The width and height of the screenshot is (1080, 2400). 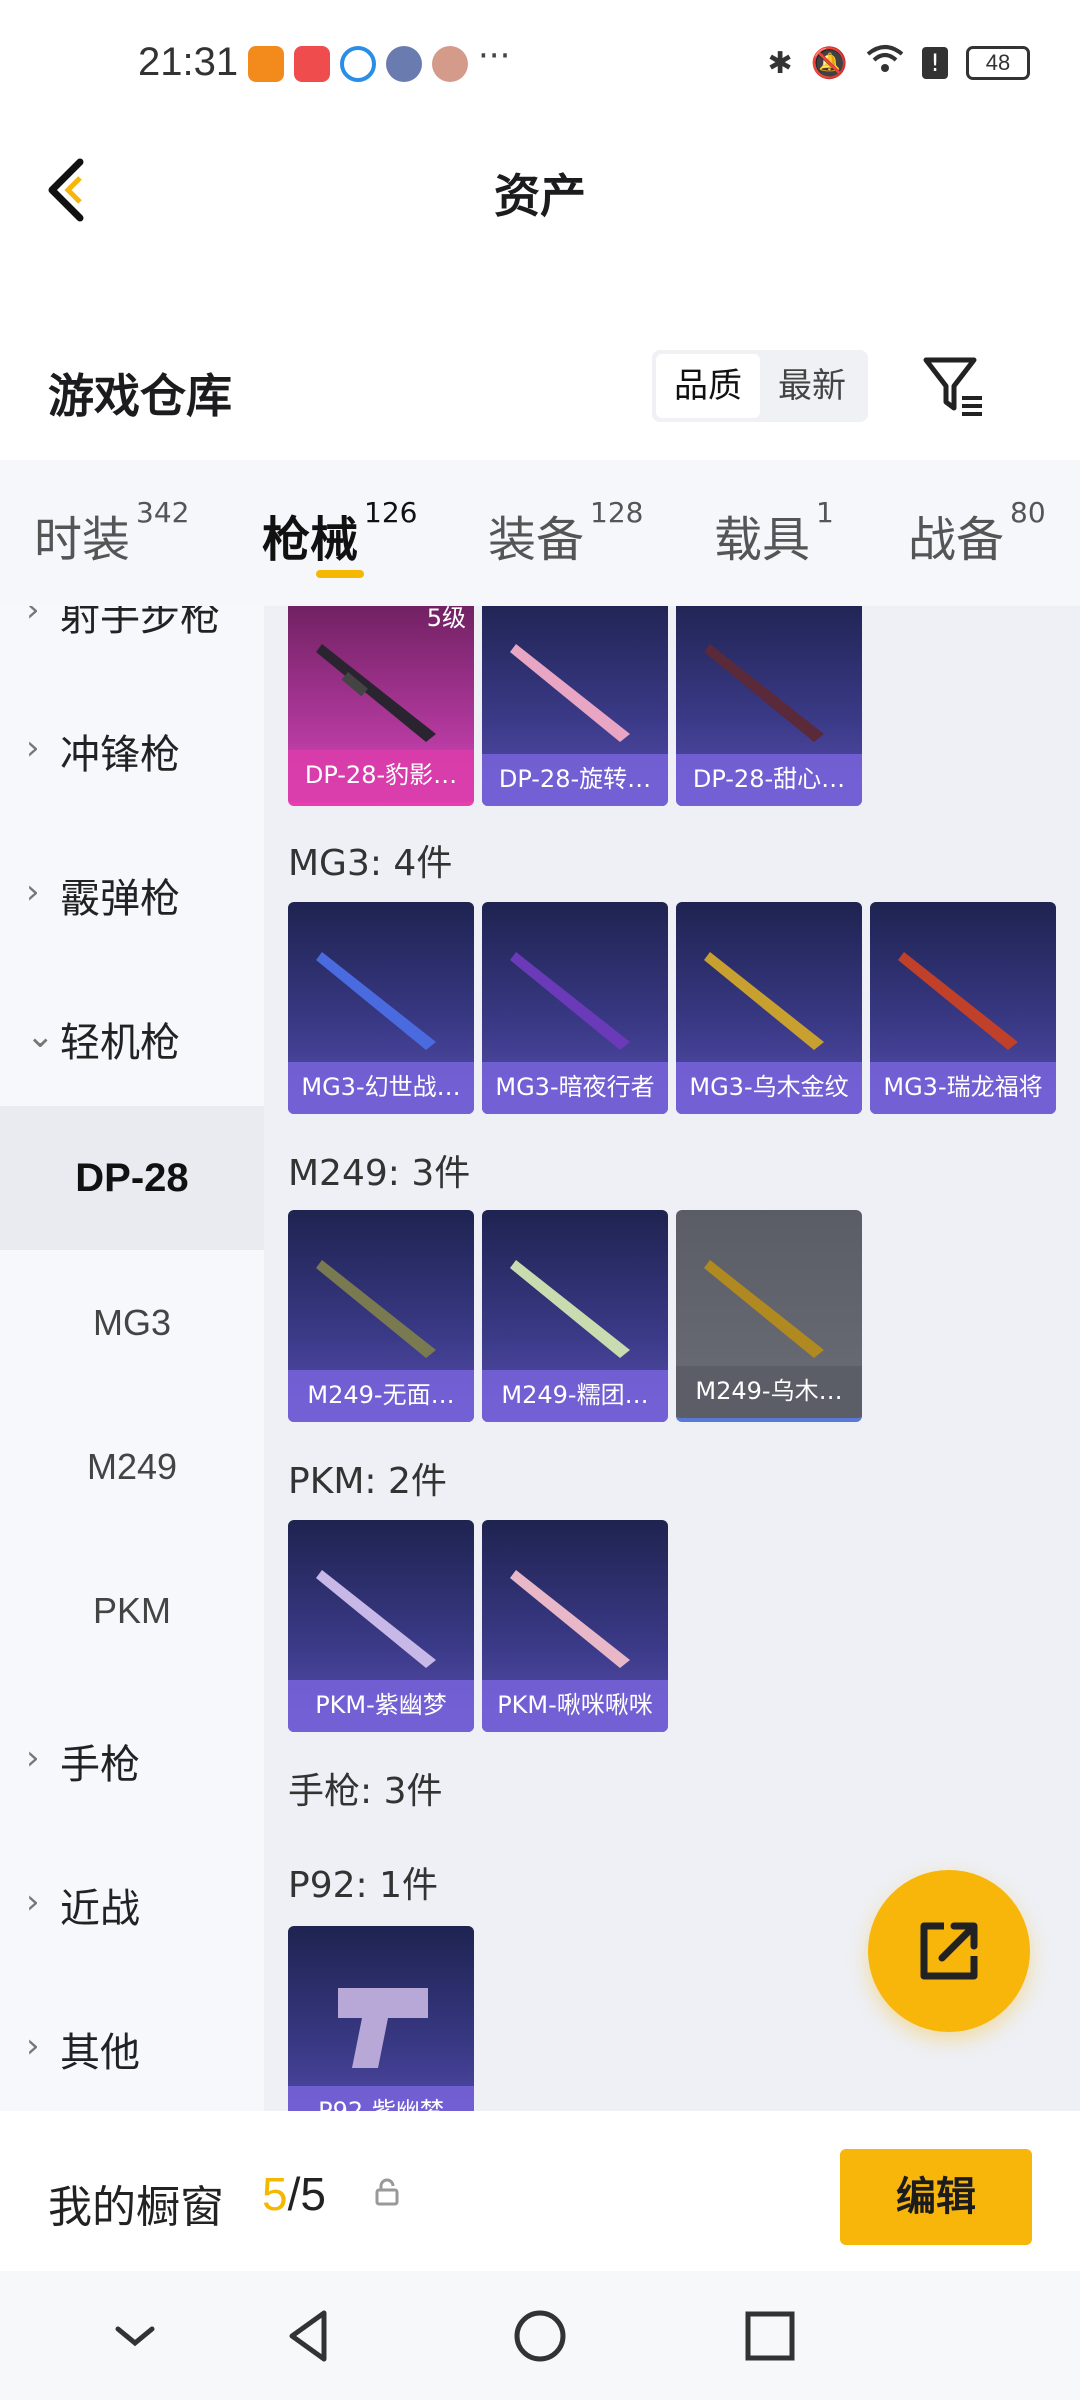 I want to click on mute-icon: 🔕, so click(x=829, y=63).